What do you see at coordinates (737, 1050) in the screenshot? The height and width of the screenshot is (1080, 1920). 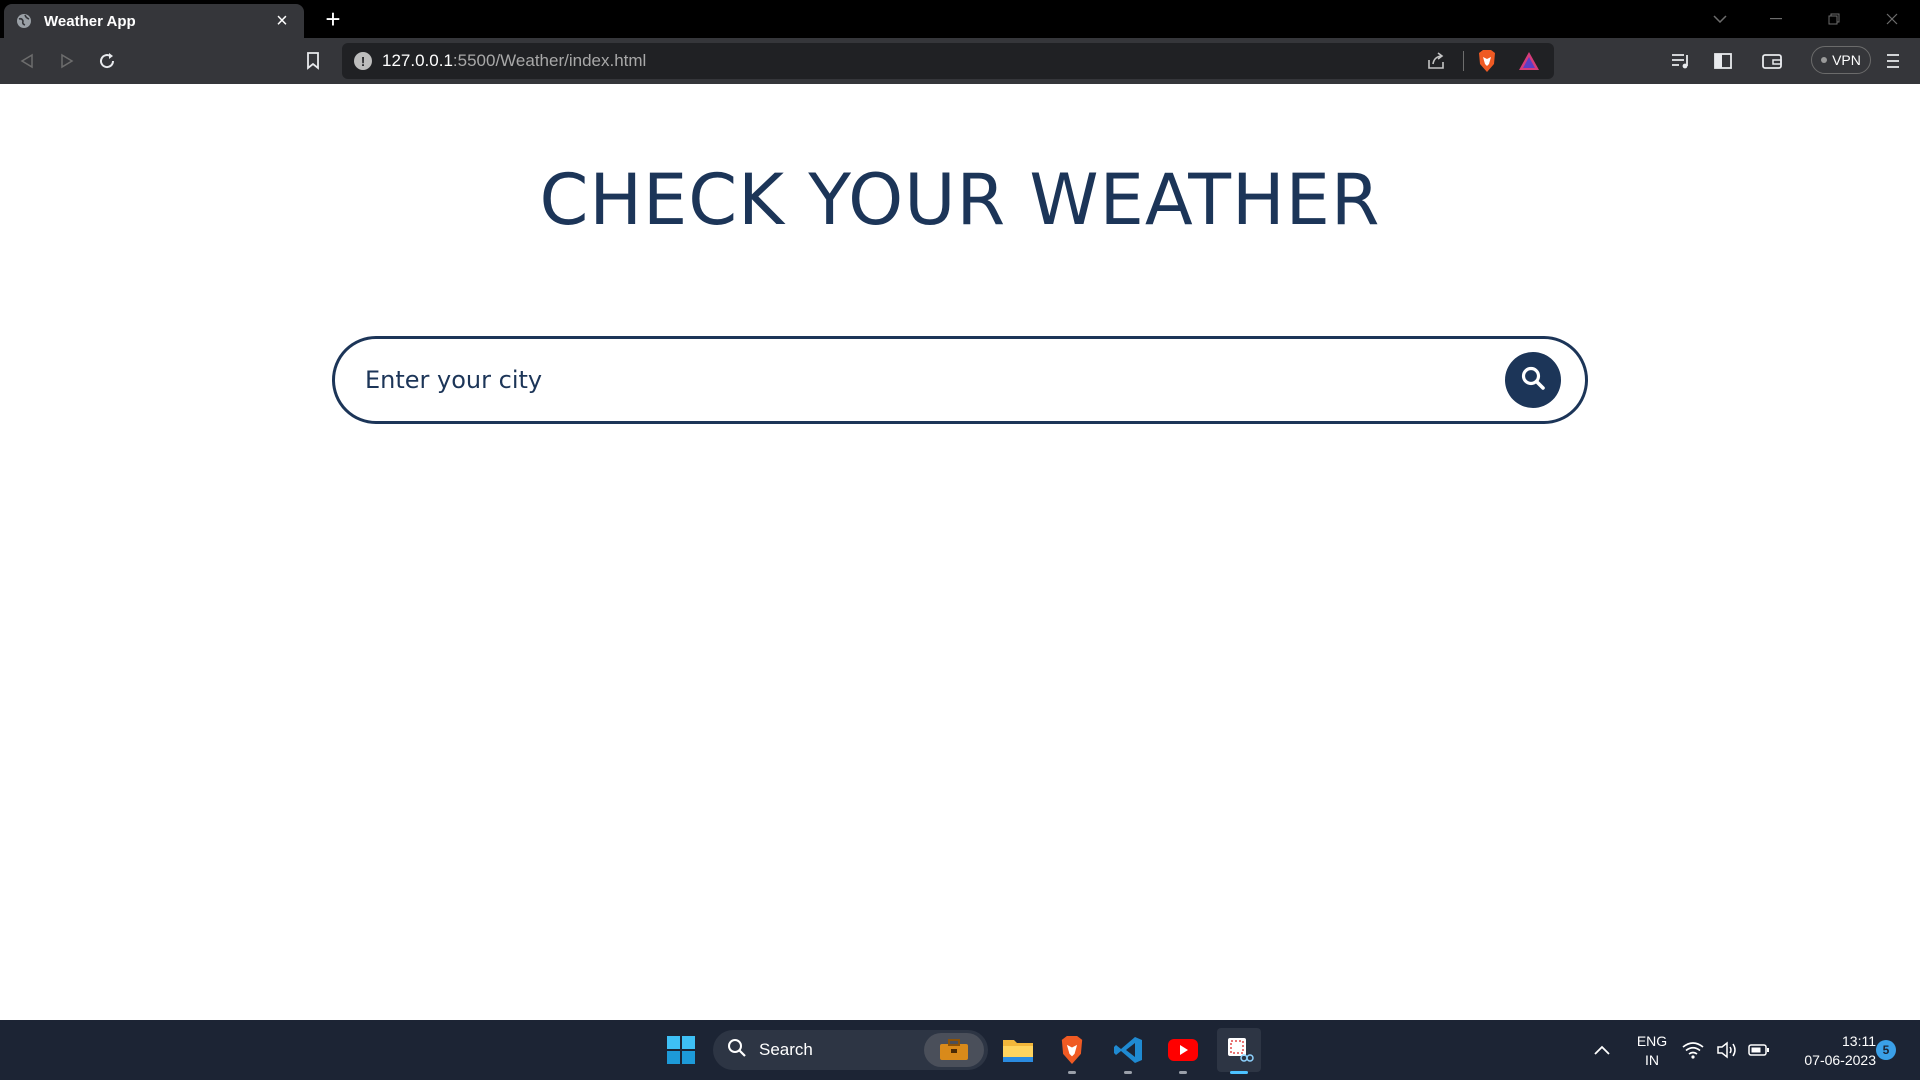 I see `taskbar-search-icon` at bounding box center [737, 1050].